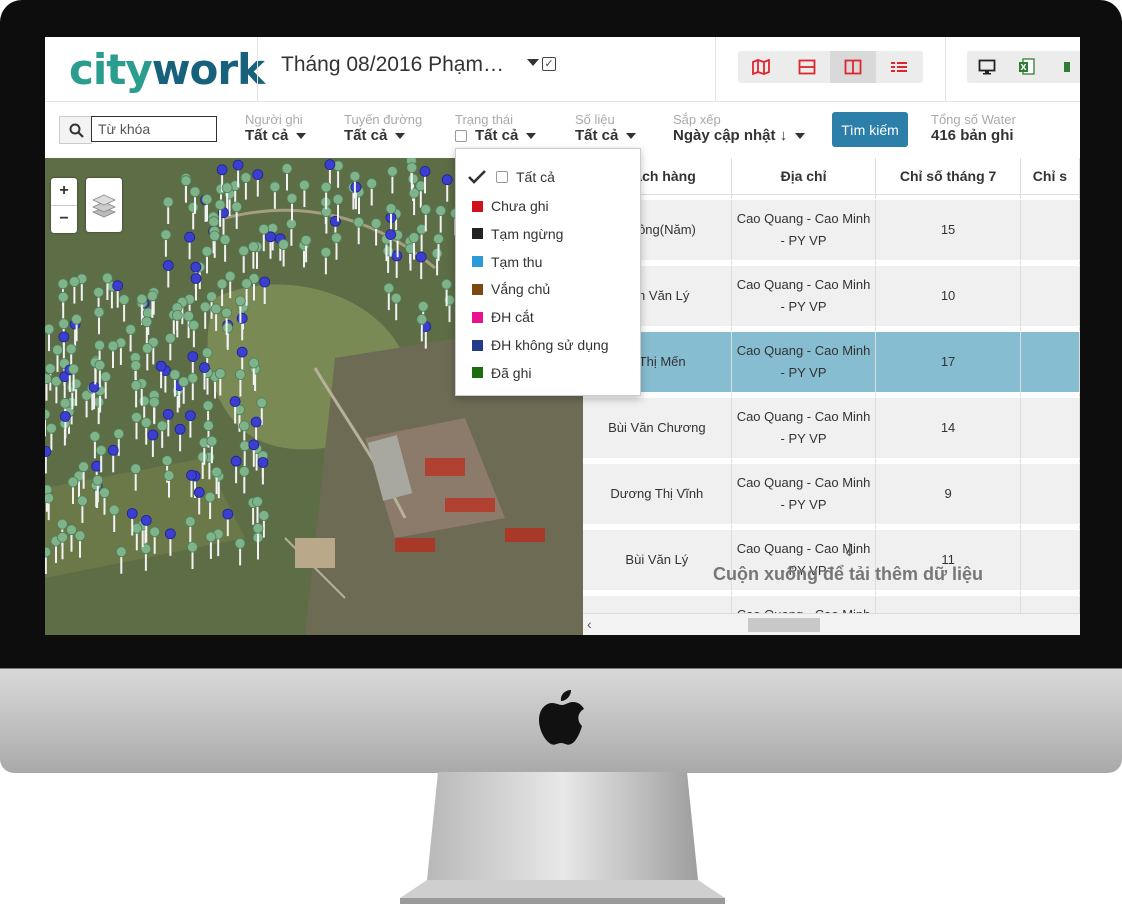 The width and height of the screenshot is (1122, 904). I want to click on status-option: ĐH cắt, so click(503, 317).